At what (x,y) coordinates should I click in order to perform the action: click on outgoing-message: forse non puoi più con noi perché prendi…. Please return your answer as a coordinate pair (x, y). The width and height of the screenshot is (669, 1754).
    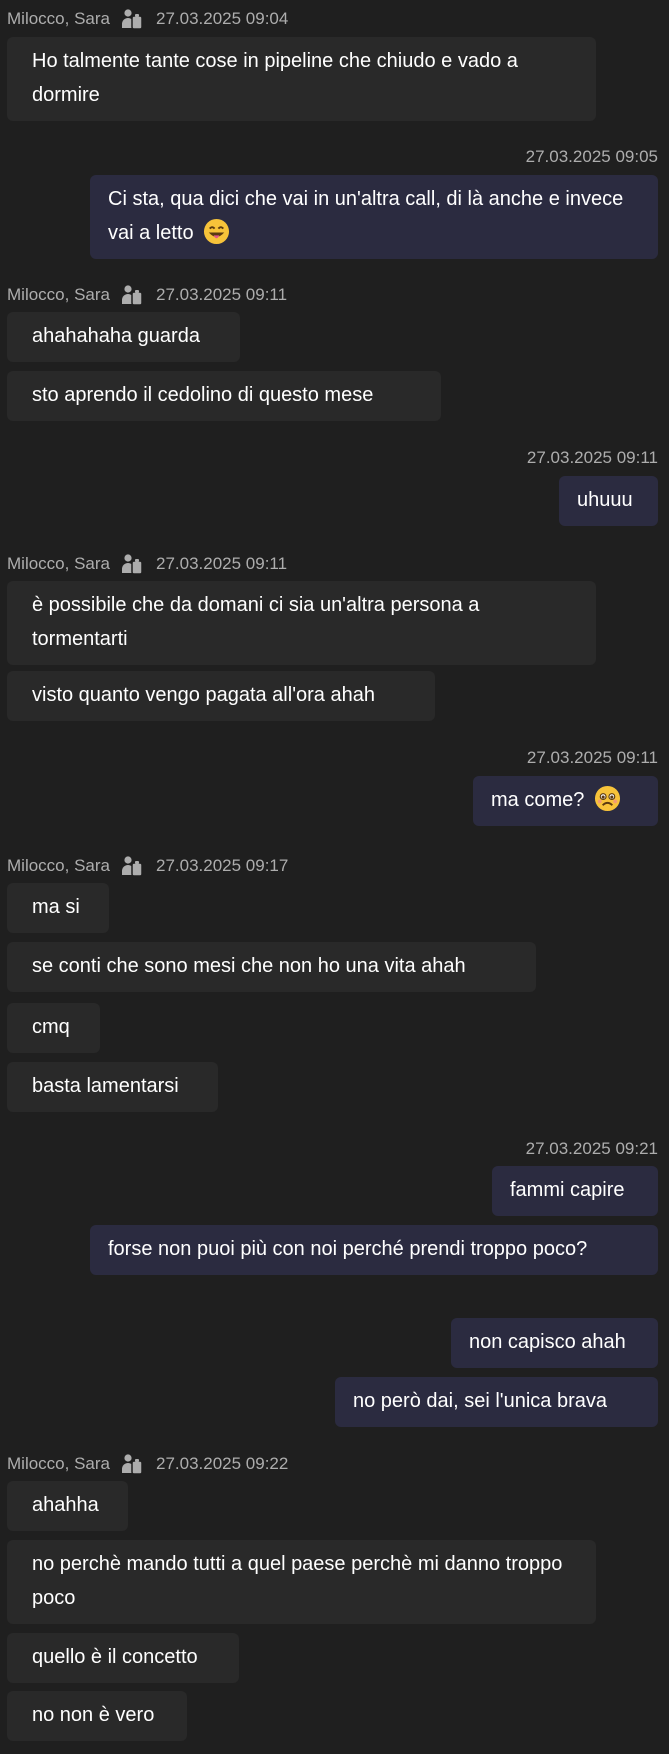
    Looking at the image, I should click on (374, 1250).